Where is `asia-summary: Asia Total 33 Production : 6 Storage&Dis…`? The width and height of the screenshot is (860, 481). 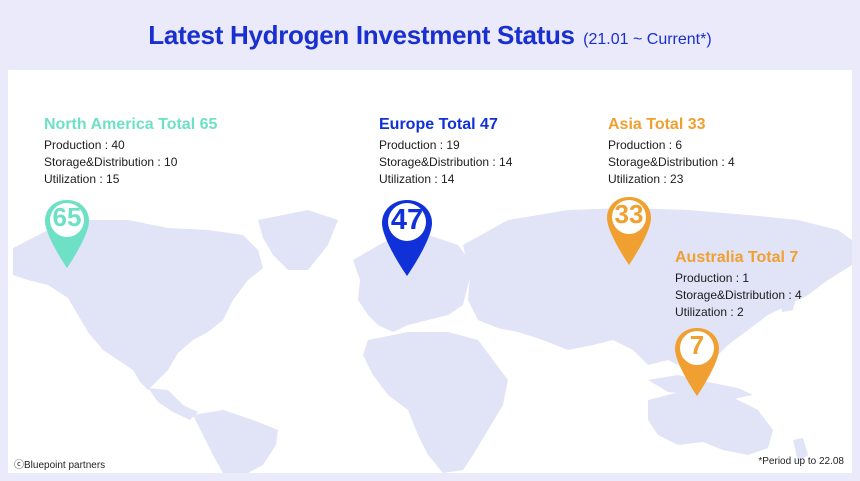
asia-summary: Asia Total 33 Production : 6 Storage&Dis… is located at coordinates (671, 152).